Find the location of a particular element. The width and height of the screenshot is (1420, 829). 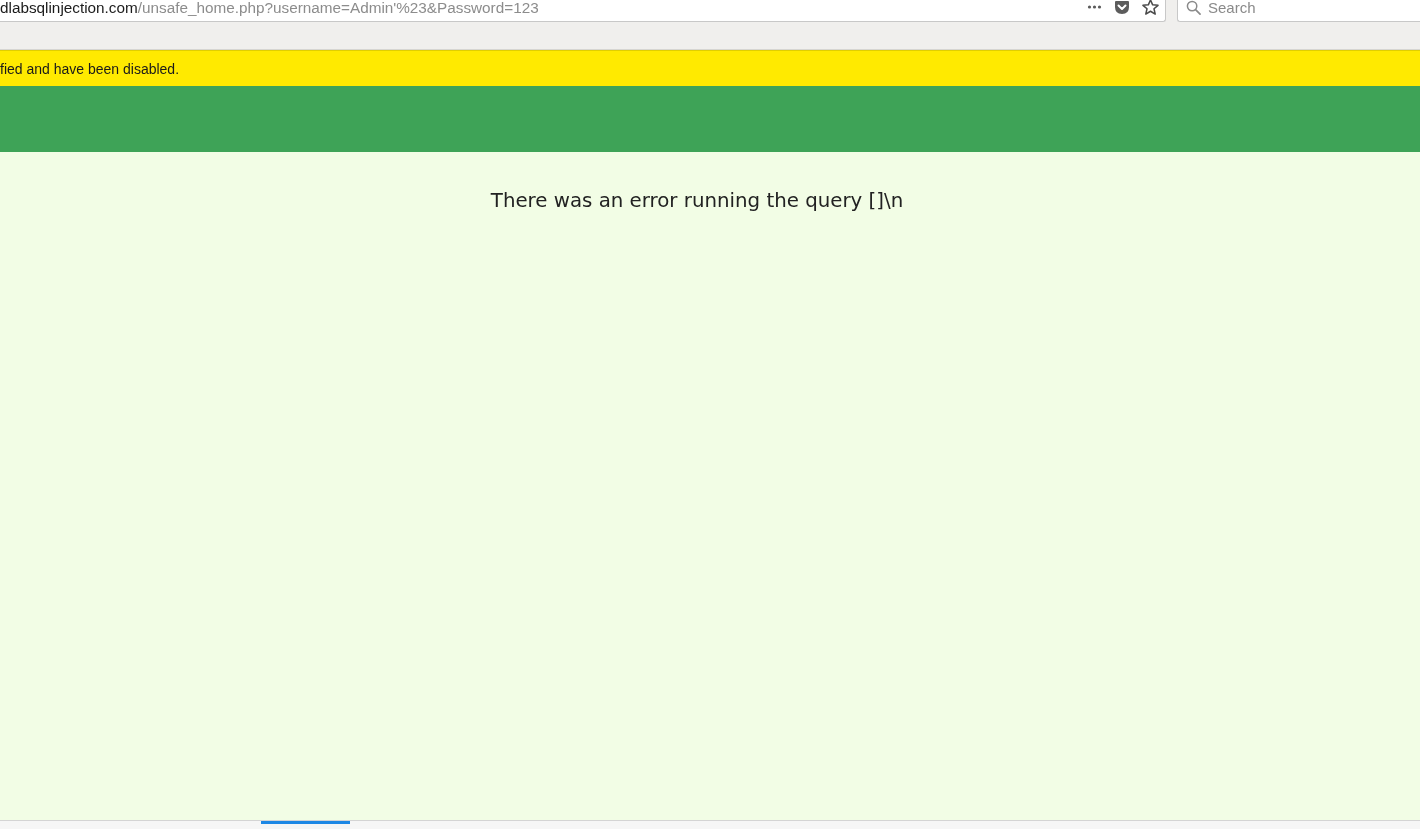

shield-icon is located at coordinates (1122, 7).